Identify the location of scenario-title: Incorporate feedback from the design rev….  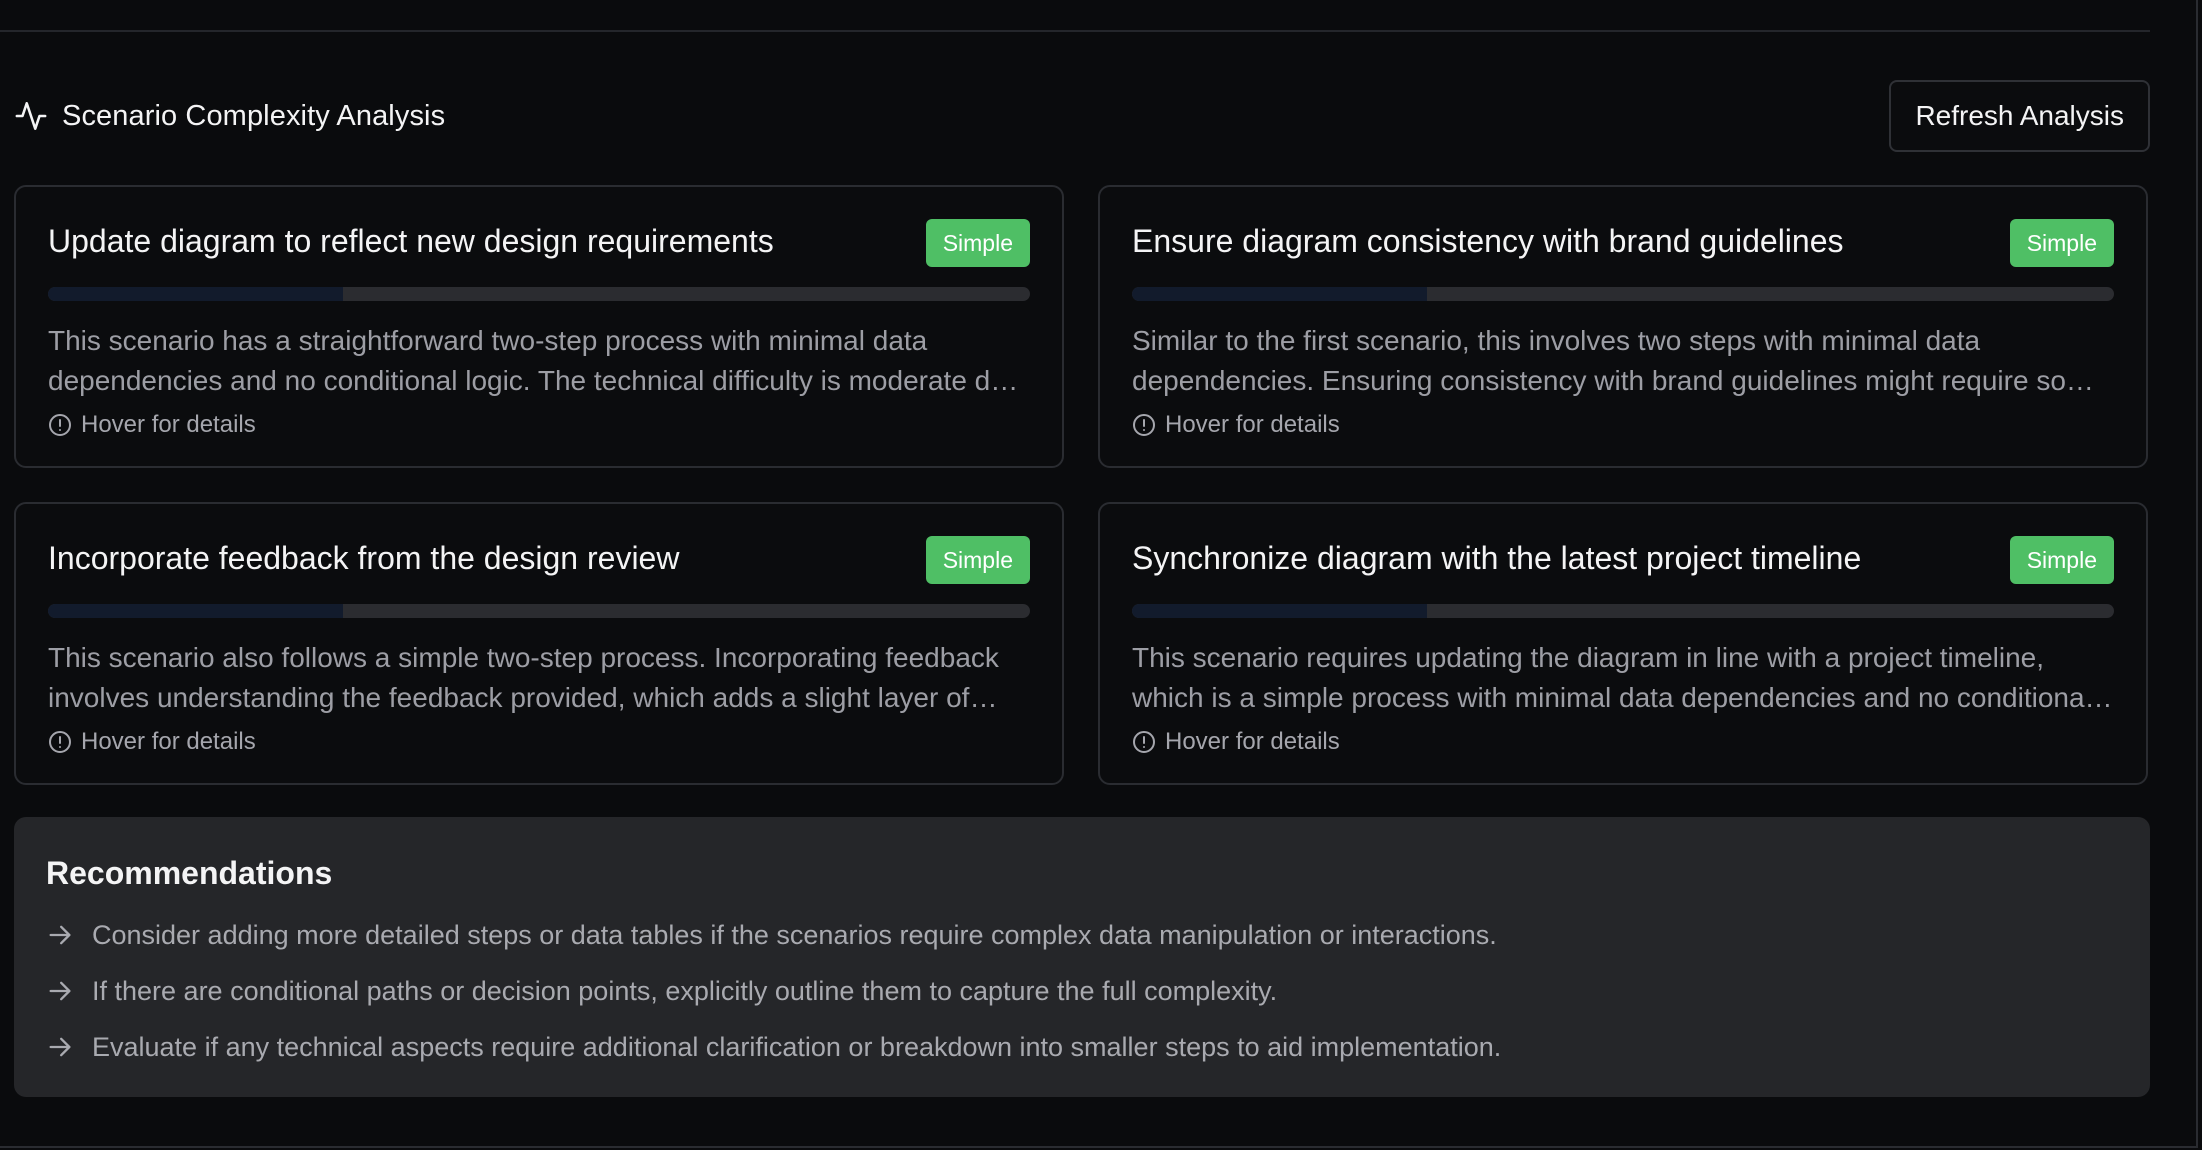
(364, 558).